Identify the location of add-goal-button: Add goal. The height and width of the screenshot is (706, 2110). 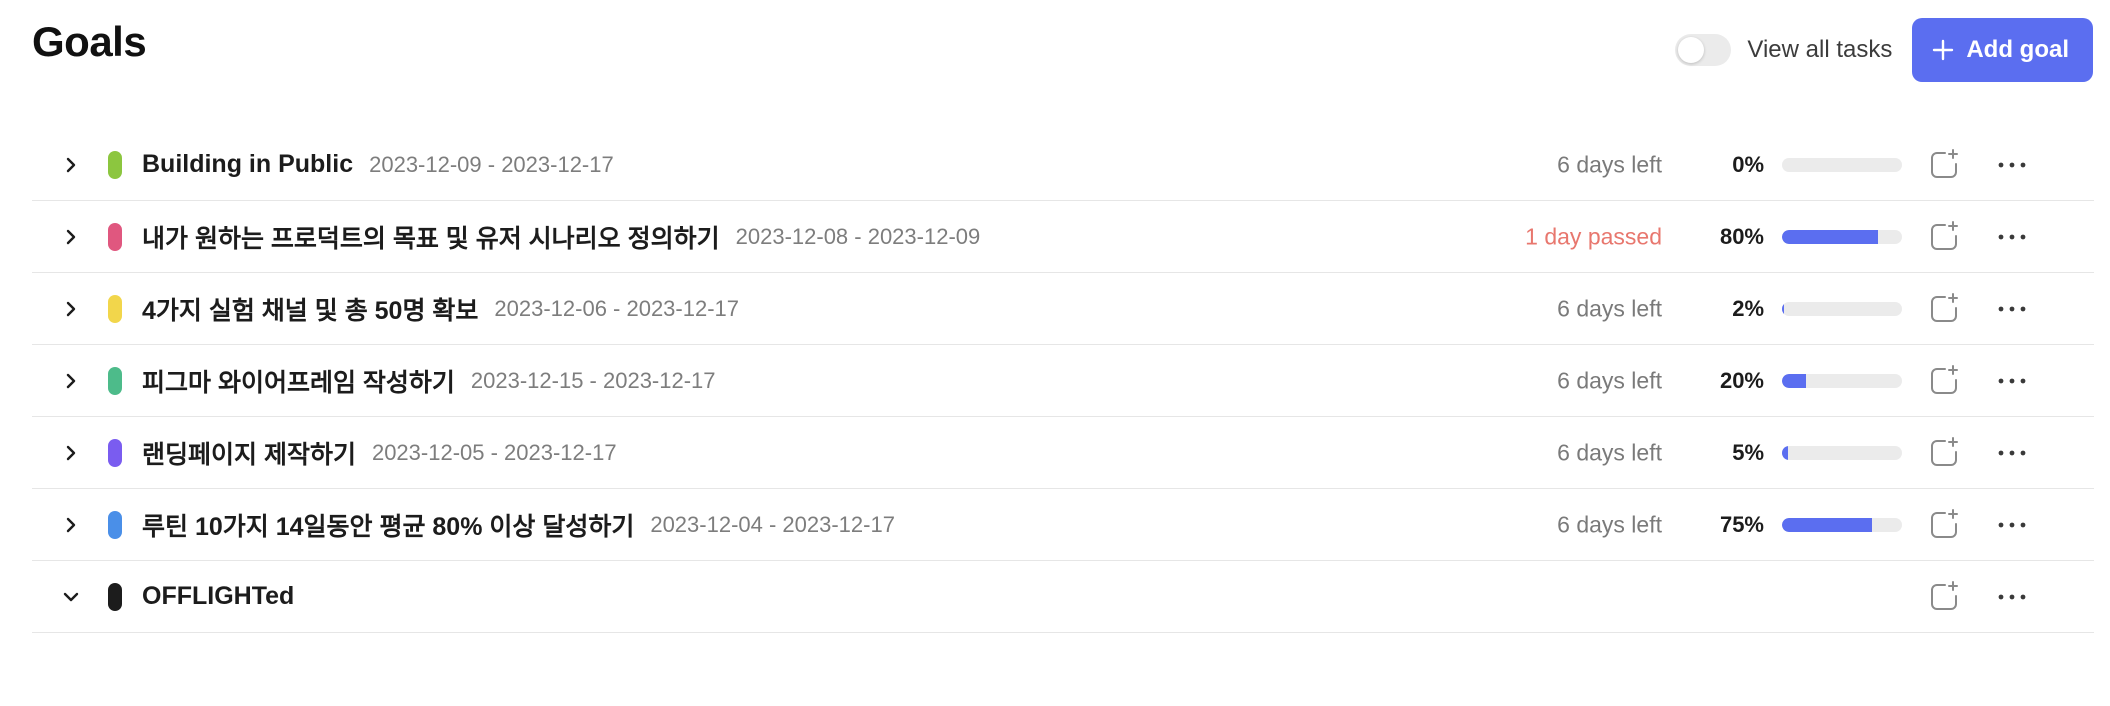
(2002, 50).